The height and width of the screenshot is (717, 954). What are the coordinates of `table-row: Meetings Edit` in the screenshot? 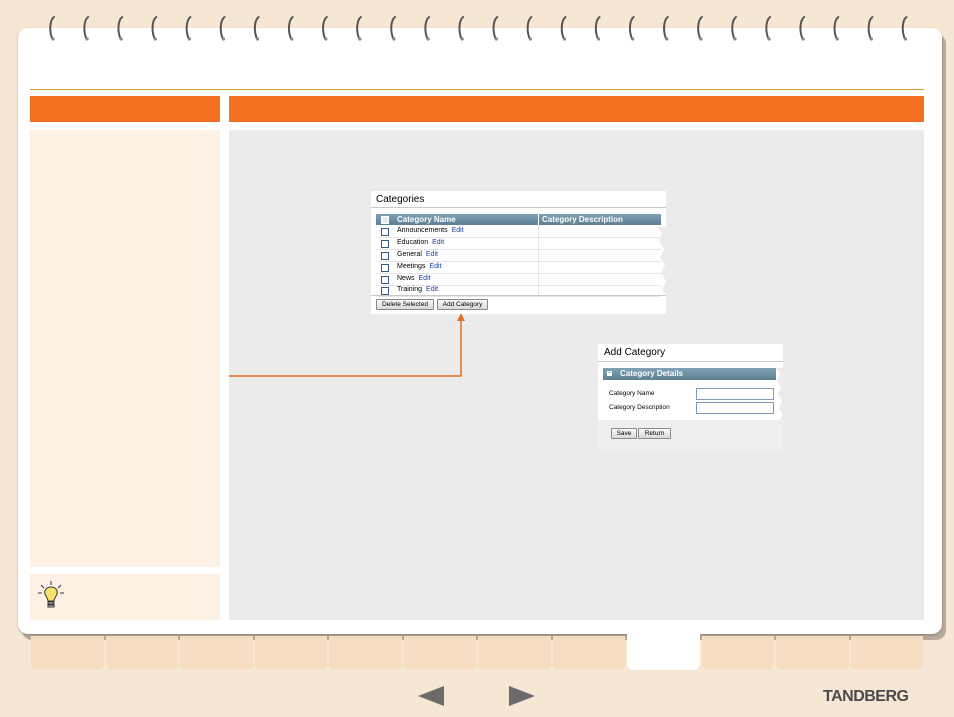 It's located at (518, 268).